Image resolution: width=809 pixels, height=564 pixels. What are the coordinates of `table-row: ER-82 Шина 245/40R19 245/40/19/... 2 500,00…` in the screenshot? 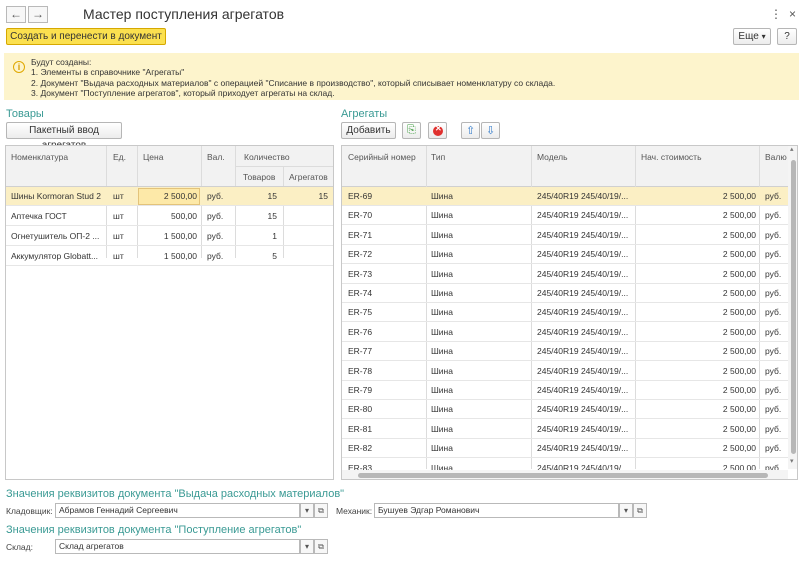 It's located at (565, 449).